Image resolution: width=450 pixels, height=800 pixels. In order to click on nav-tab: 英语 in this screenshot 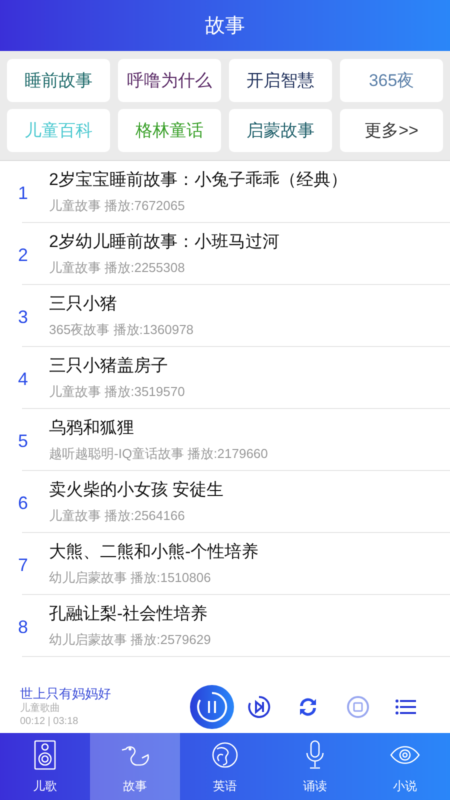, I will do `click(225, 766)`.